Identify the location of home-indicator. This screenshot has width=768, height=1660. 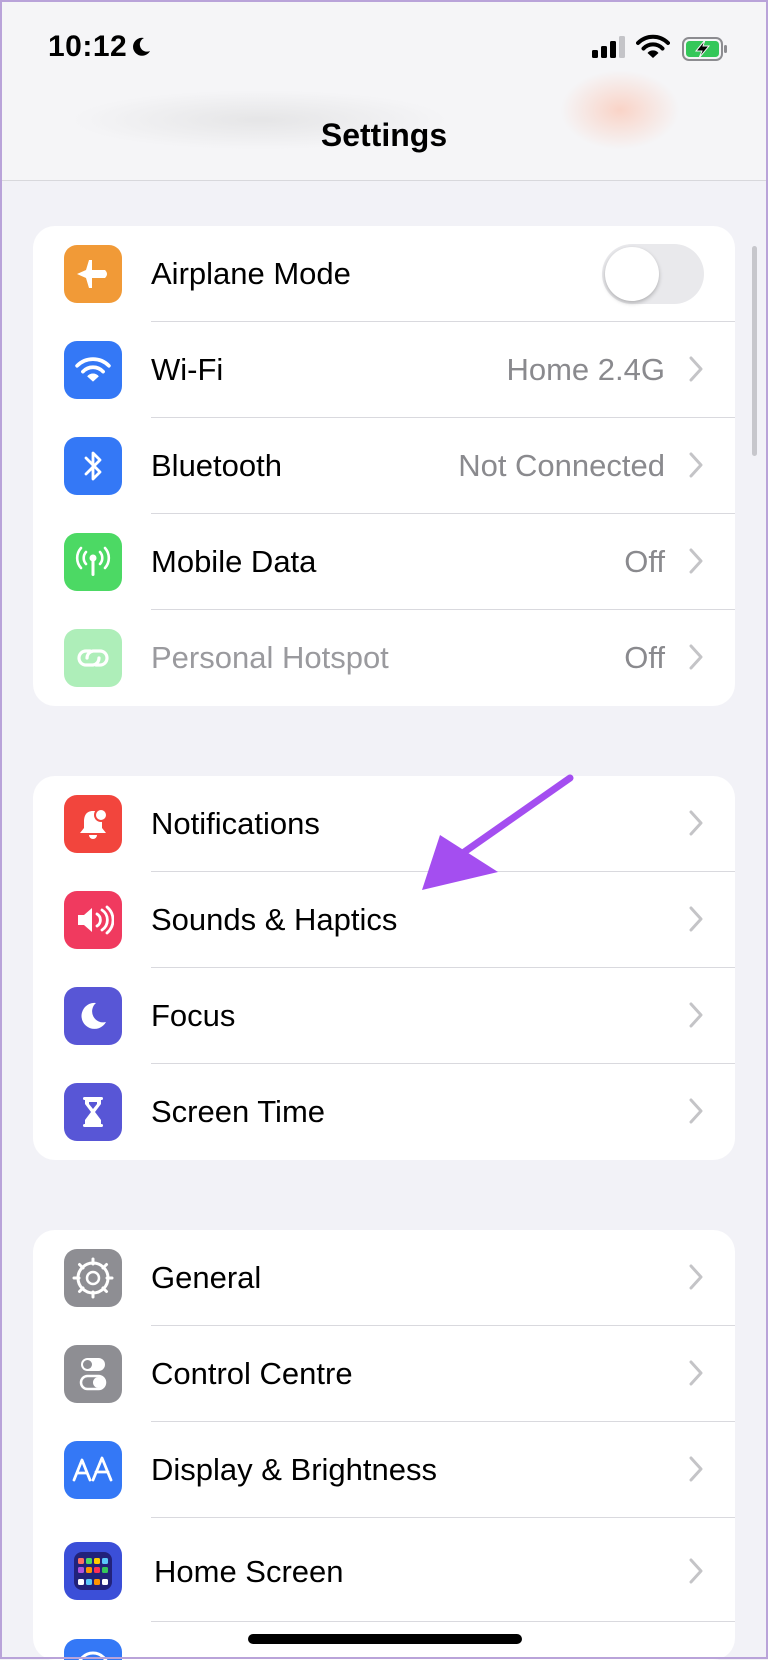
(385, 1639).